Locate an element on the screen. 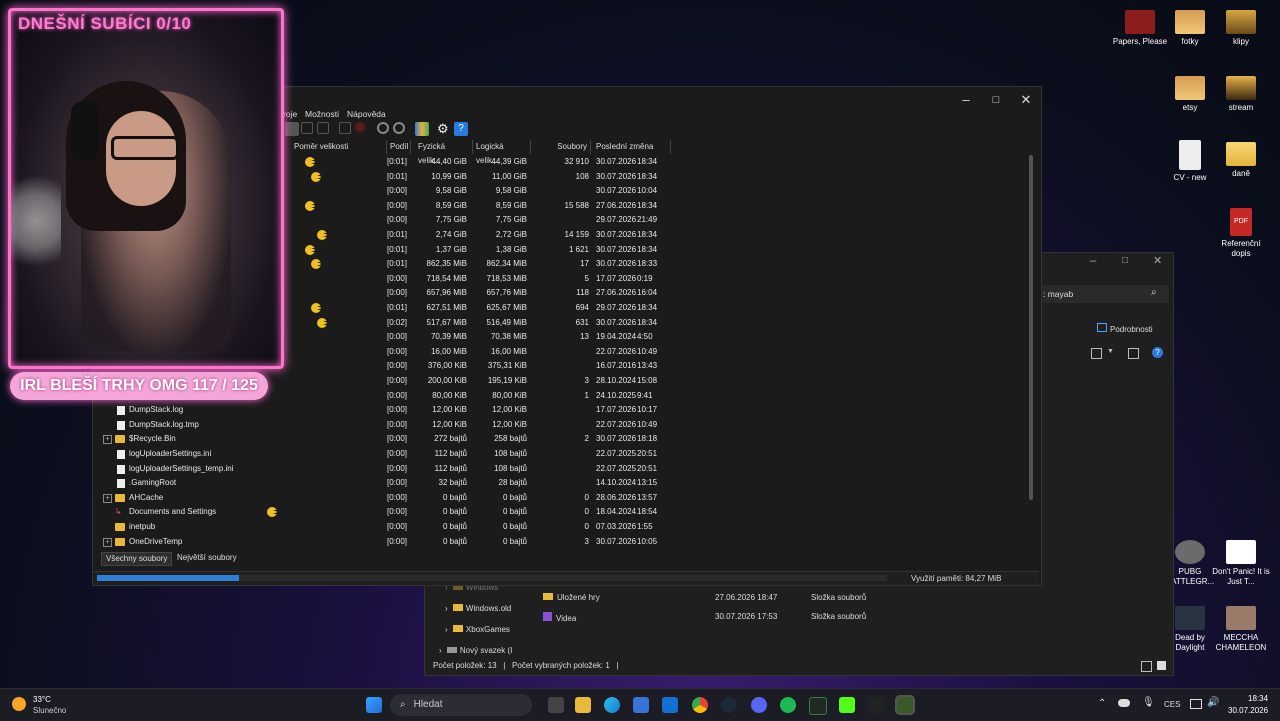 The height and width of the screenshot is (721, 1280). row-time: 10:04 is located at coordinates (647, 191).